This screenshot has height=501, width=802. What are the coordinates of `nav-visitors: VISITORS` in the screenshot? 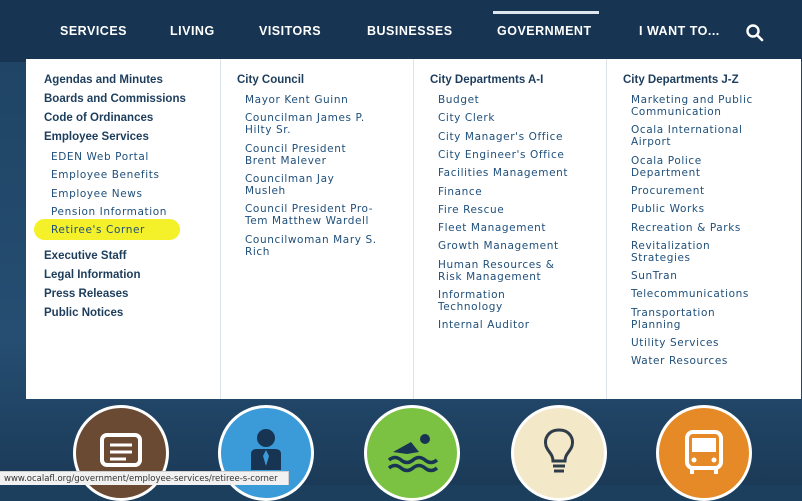 It's located at (290, 31).